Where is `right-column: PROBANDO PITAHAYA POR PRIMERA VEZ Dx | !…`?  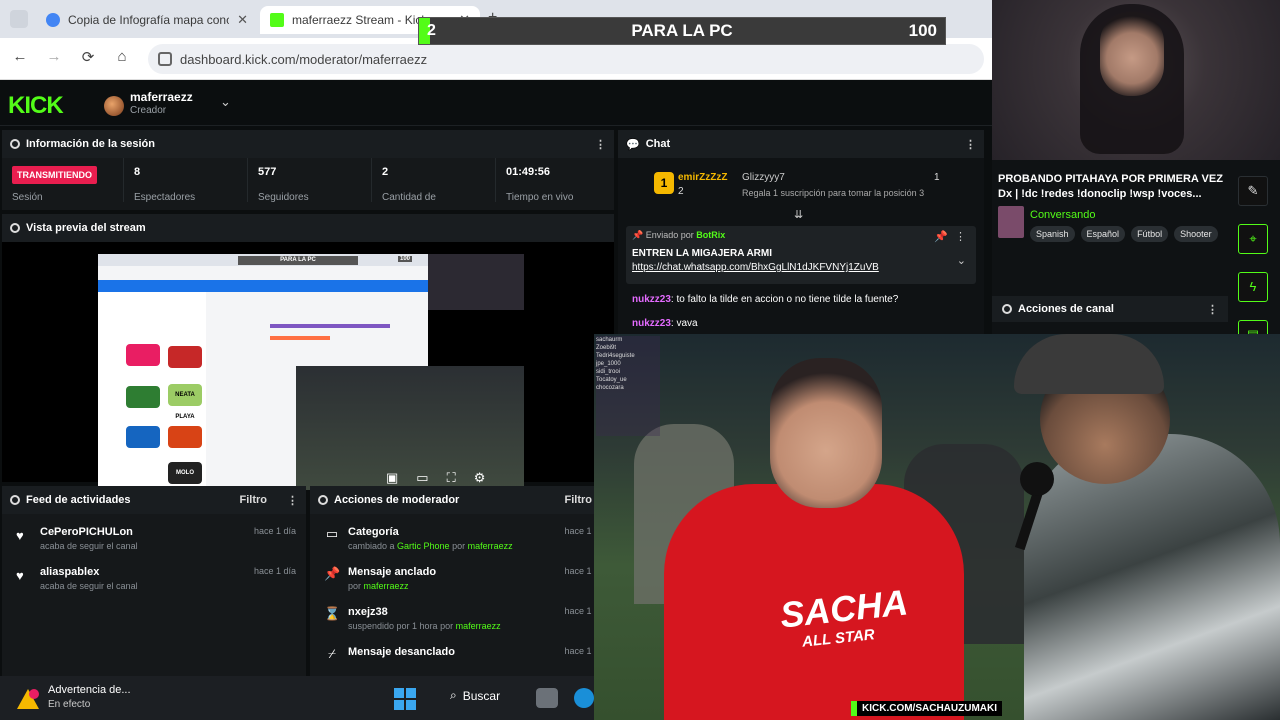 right-column: PROBANDO PITAHAYA POR PRIMERA VEZ Dx | !… is located at coordinates (1136, 175).